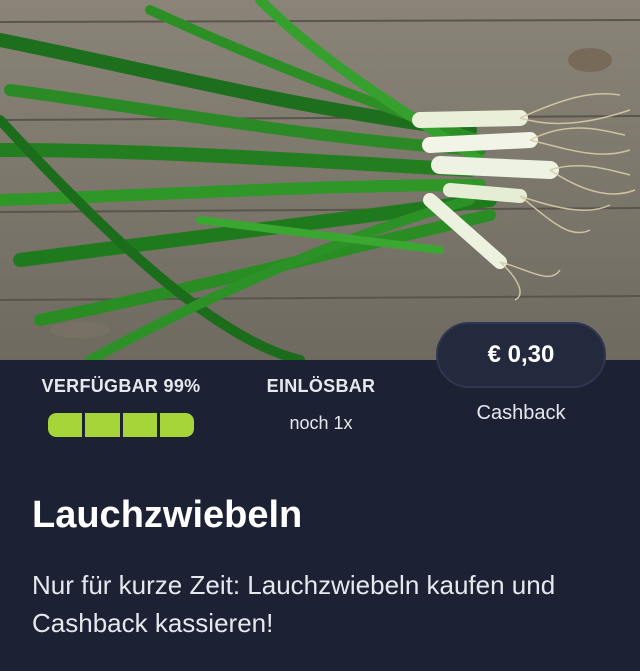 The image size is (640, 671). I want to click on availability-block: VERFÜGBAR 99%, so click(121, 406).